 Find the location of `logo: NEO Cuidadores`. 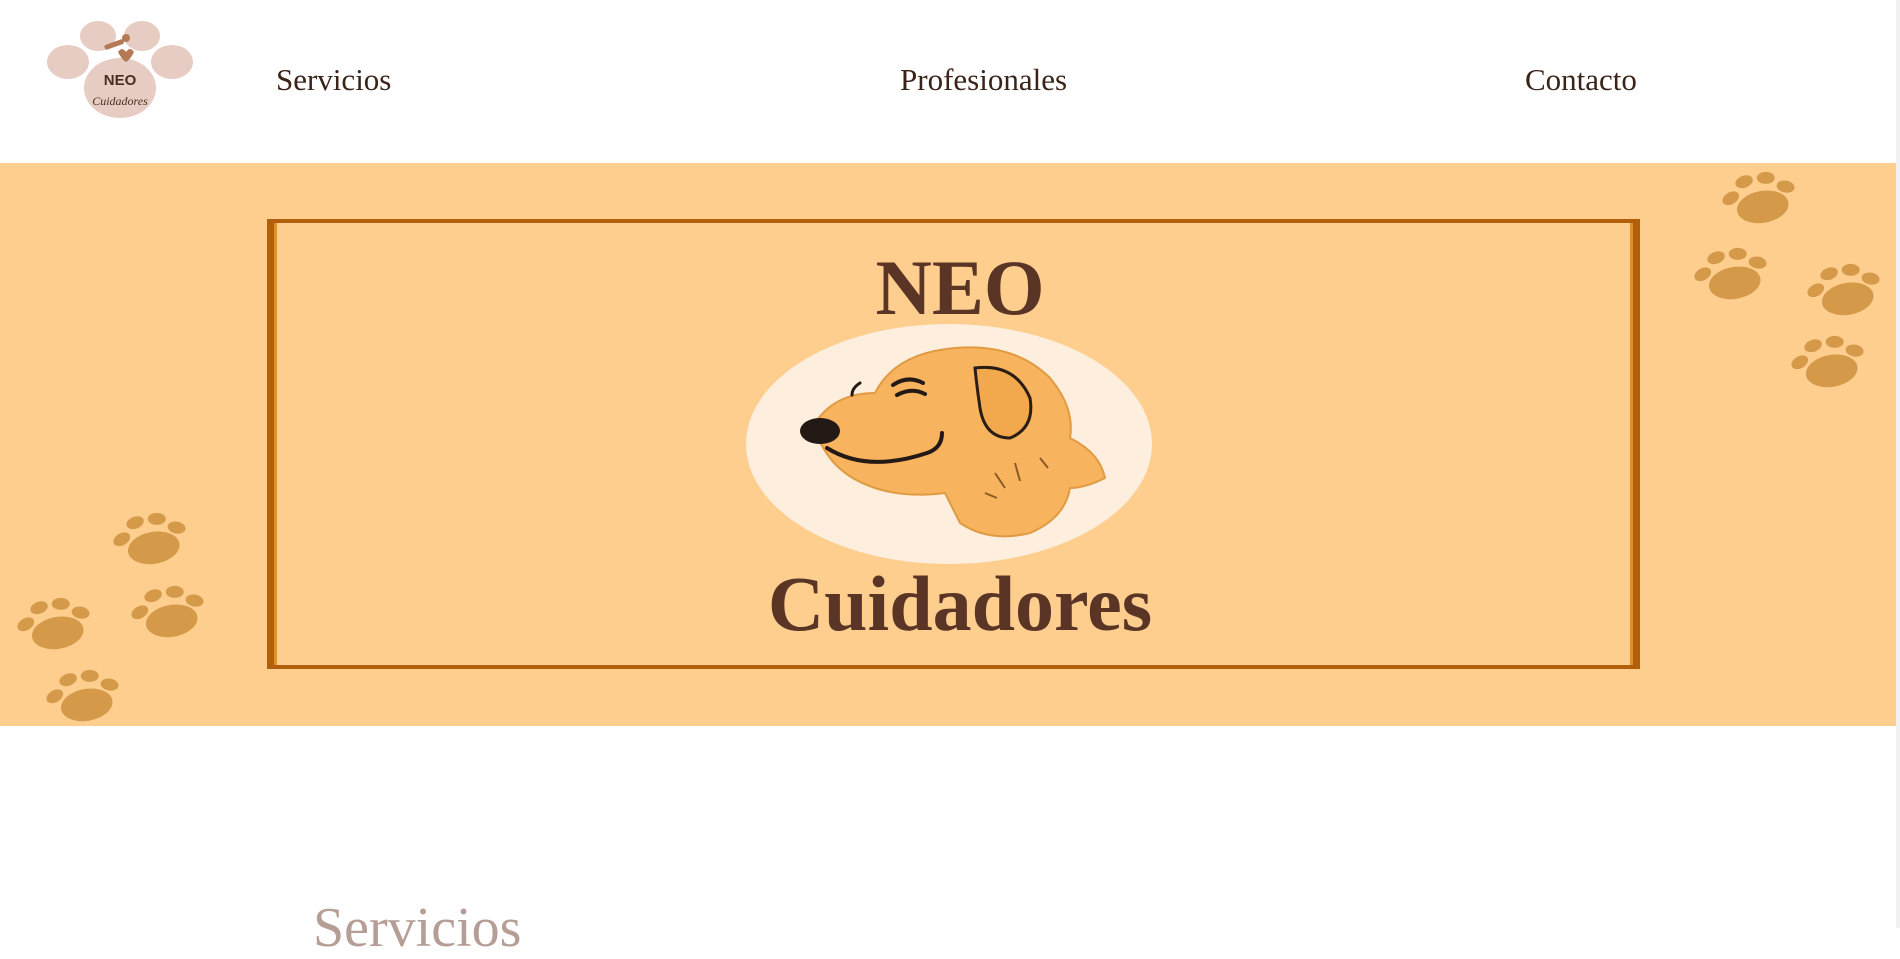

logo: NEO Cuidadores is located at coordinates (121, 69).